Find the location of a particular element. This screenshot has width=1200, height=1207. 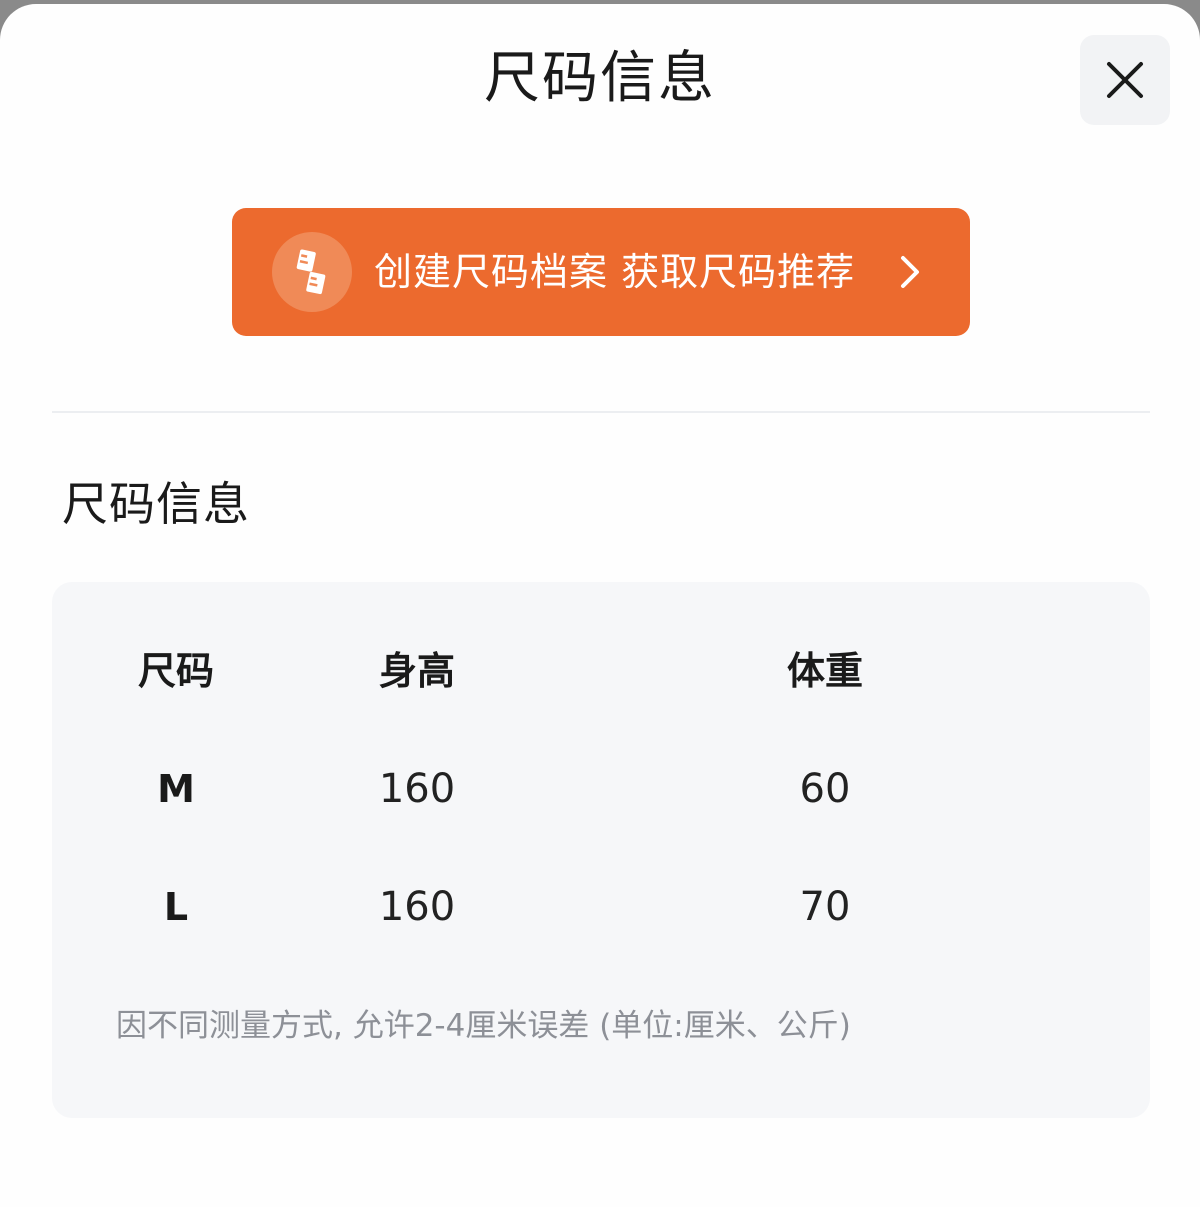

create-size-profile-button: 创建尺码档案 获取尺码推荐 is located at coordinates (601, 272).